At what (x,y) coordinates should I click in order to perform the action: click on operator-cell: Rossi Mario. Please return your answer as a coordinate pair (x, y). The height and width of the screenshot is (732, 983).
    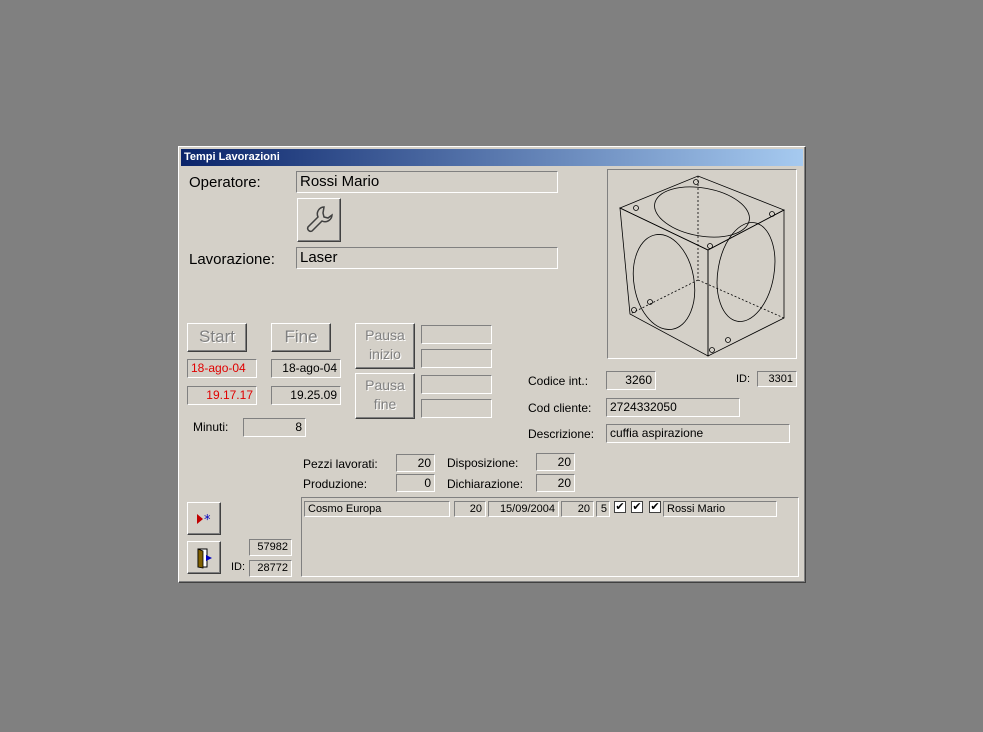
    Looking at the image, I should click on (720, 509).